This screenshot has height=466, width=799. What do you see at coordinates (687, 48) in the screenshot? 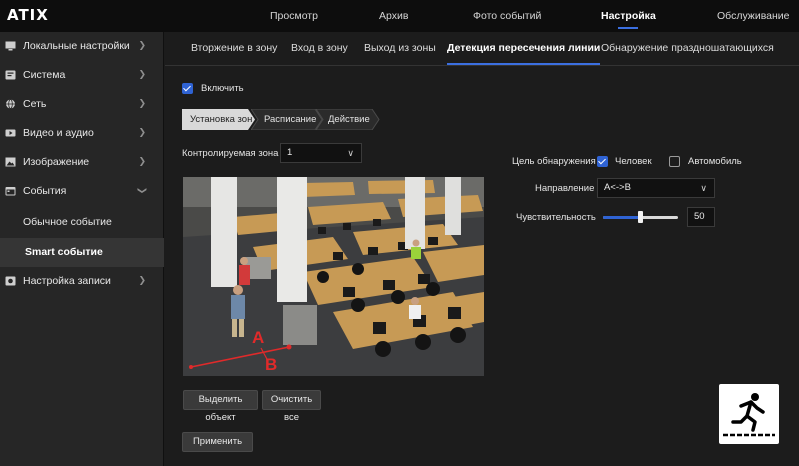
I see `tab-loitering: Обнаружение праздношатающихся` at bounding box center [687, 48].